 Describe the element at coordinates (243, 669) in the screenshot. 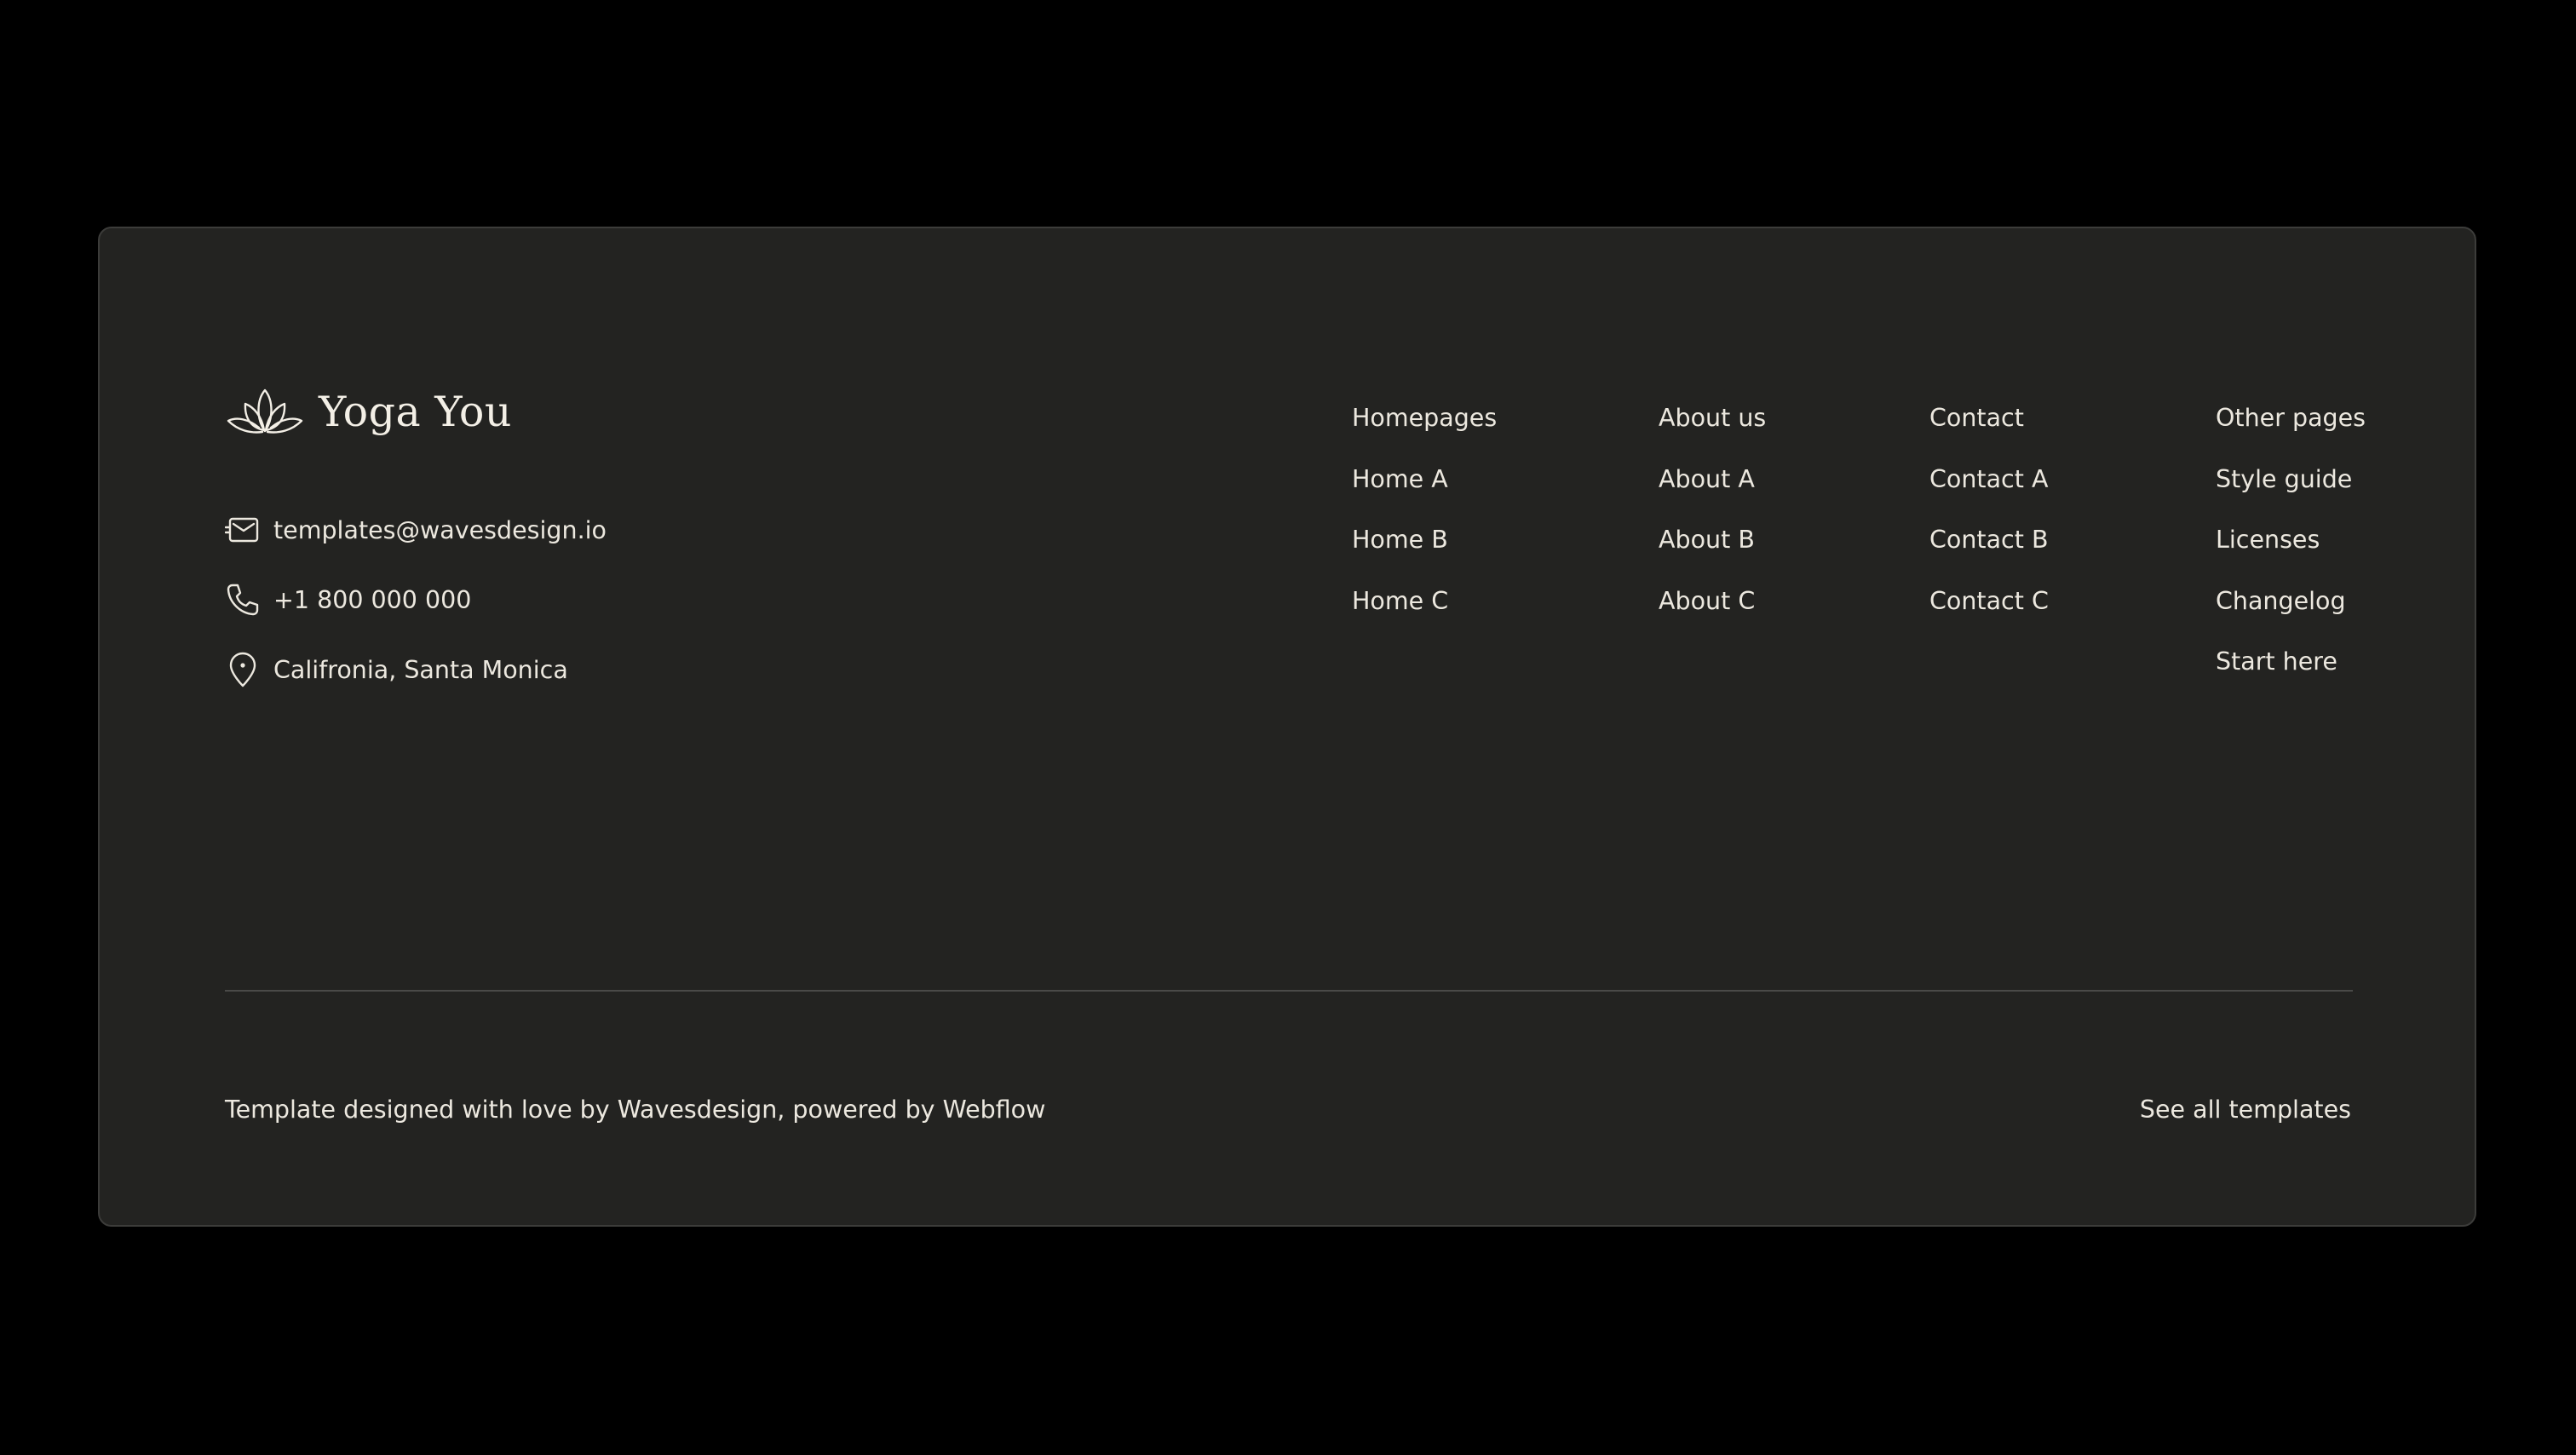

I see `location-pin-icon` at that location.